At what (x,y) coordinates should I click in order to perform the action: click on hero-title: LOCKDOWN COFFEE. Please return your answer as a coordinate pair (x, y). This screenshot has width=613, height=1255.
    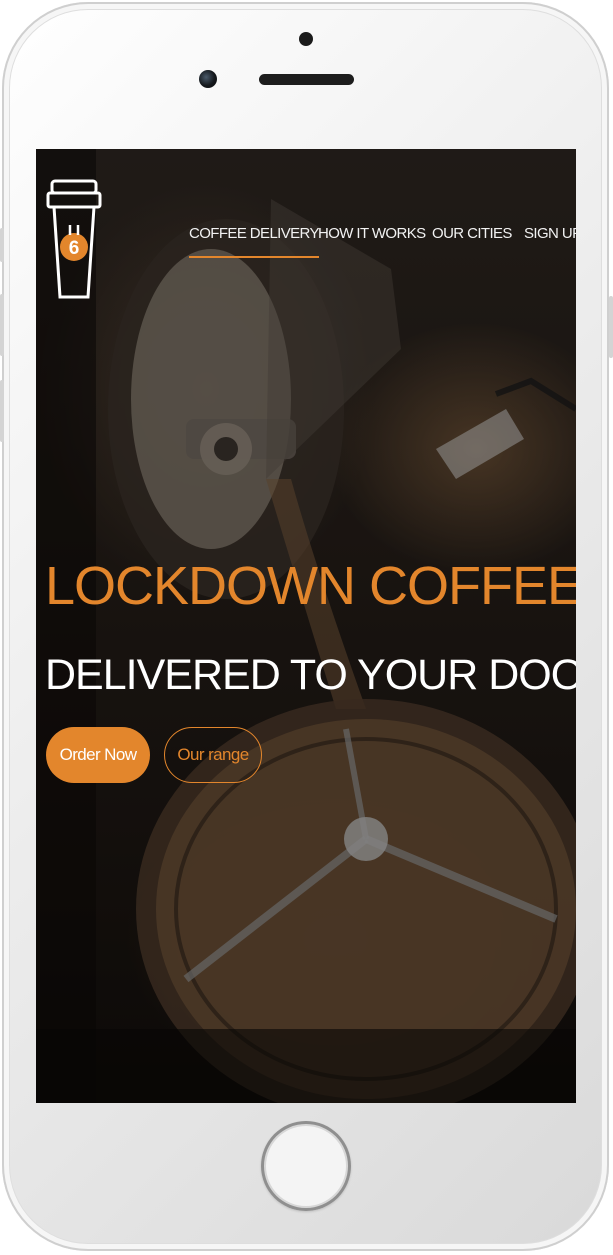
    Looking at the image, I should click on (310, 586).